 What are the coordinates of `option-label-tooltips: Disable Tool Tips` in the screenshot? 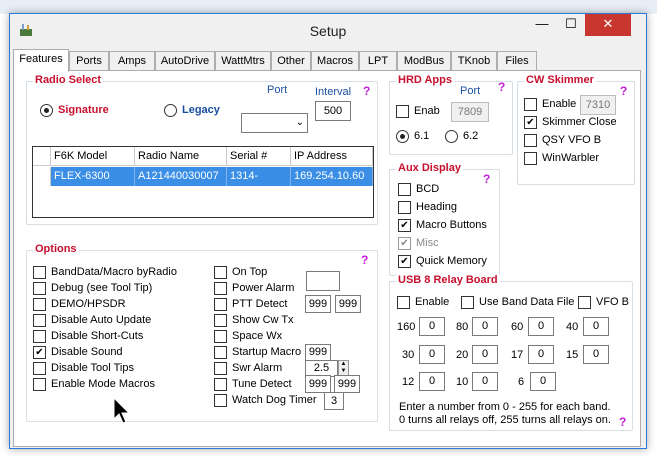 It's located at (92, 368).